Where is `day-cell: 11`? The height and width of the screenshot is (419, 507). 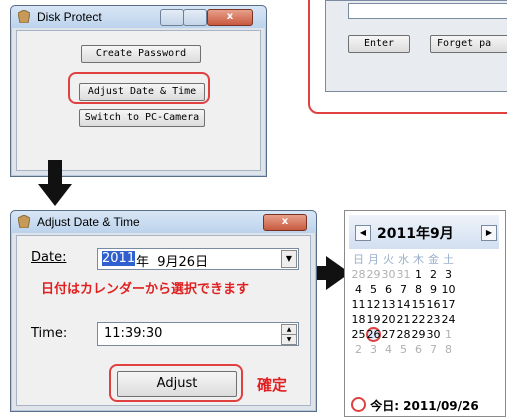 day-cell: 11 is located at coordinates (358, 304).